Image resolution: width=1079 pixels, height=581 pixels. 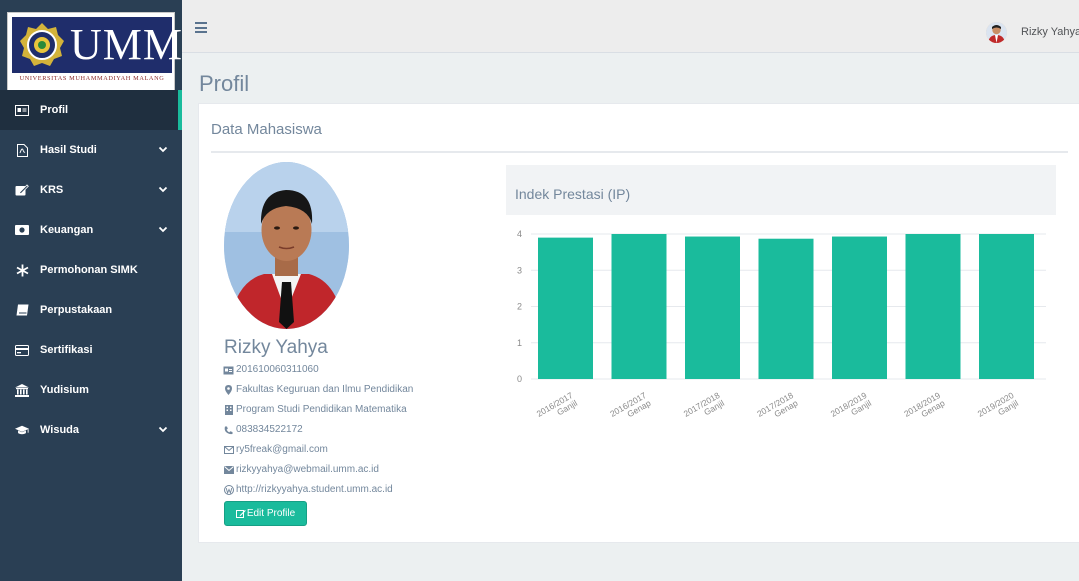 What do you see at coordinates (66, 350) in the screenshot?
I see `sidebar-item-label: Sertifikasi` at bounding box center [66, 350].